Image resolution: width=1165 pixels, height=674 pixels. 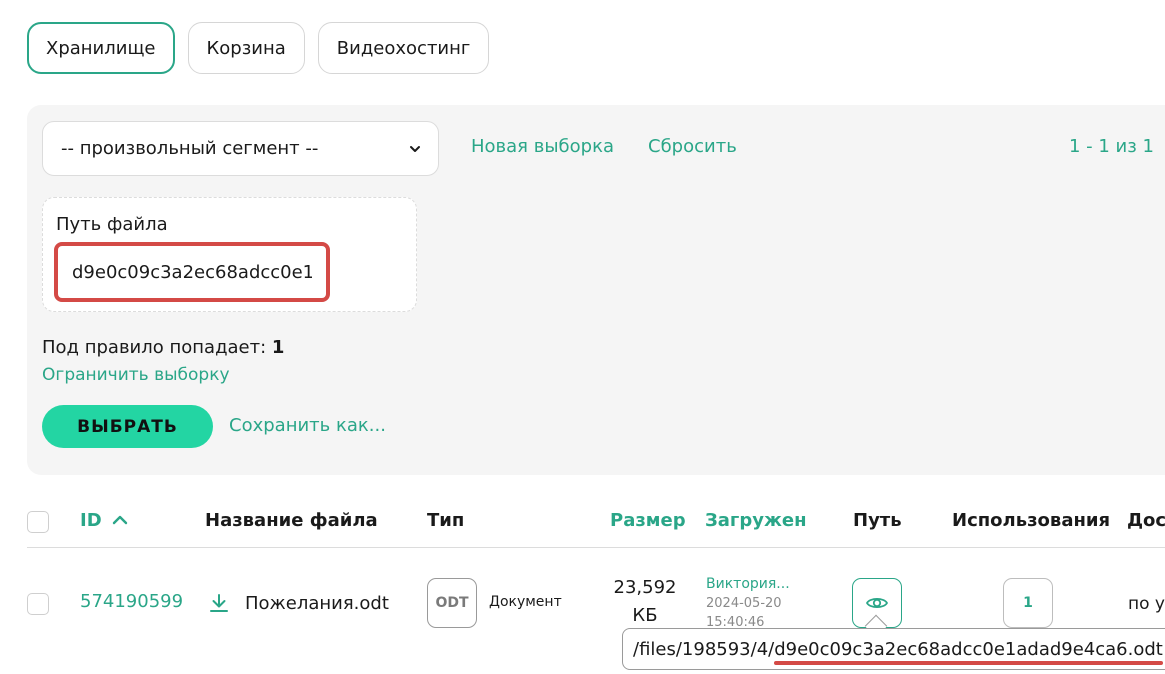 I want to click on download-icon, so click(x=219, y=603).